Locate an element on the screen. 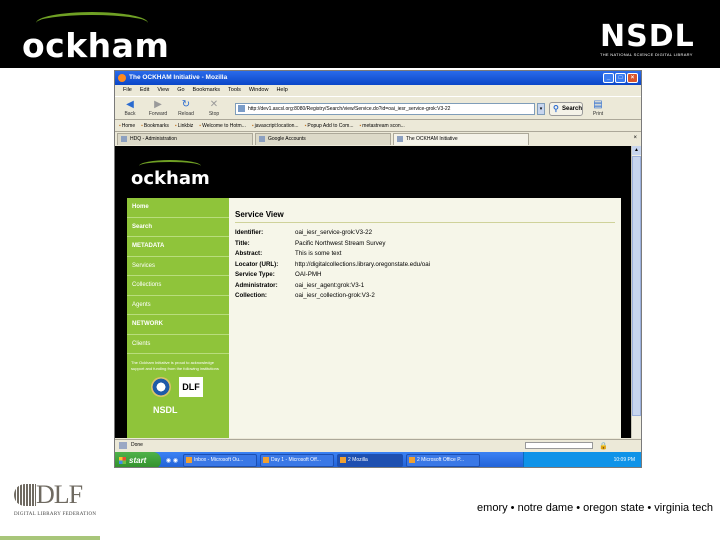 The image size is (720, 540). window-controls: _ □ × is located at coordinates (620, 78).